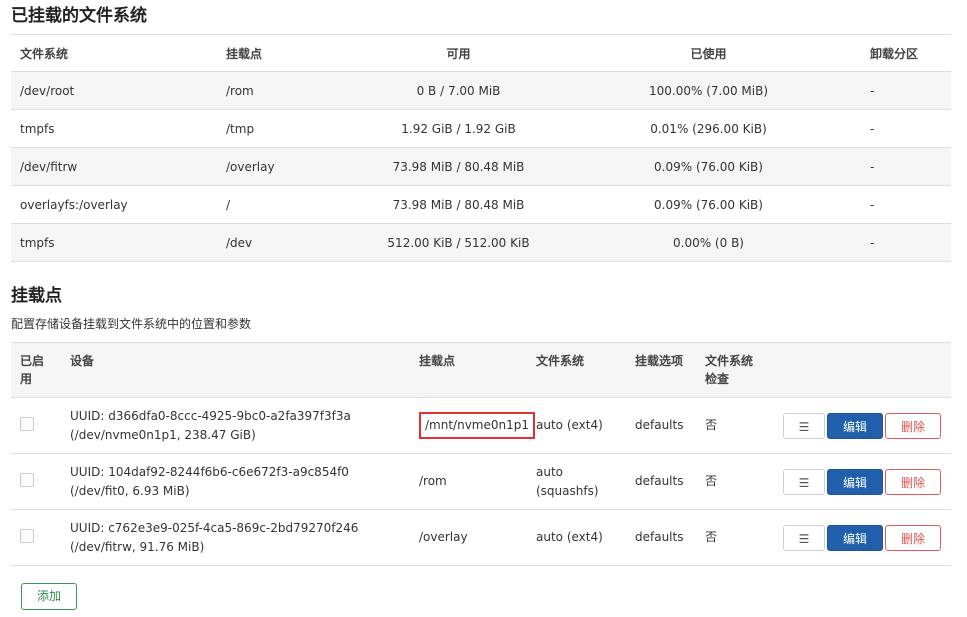  I want to click on table-header-row: 文件系统 挂载点 可用 已使用 卸载分区, so click(481, 53).